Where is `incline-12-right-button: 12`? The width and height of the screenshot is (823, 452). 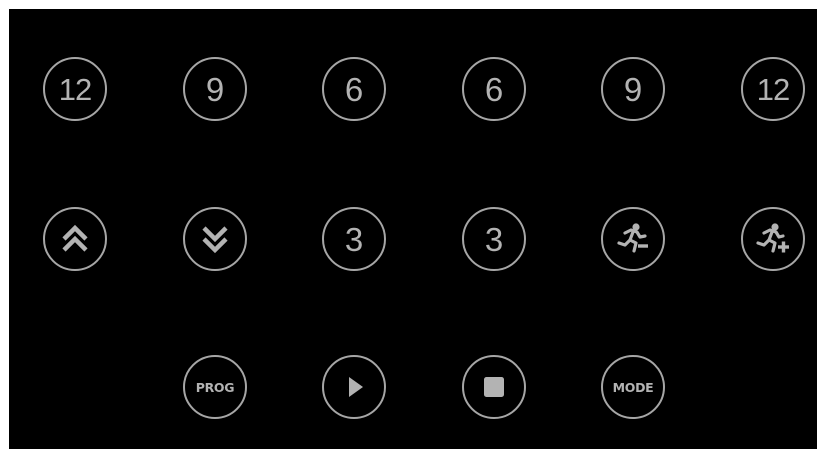 incline-12-right-button: 12 is located at coordinates (773, 89).